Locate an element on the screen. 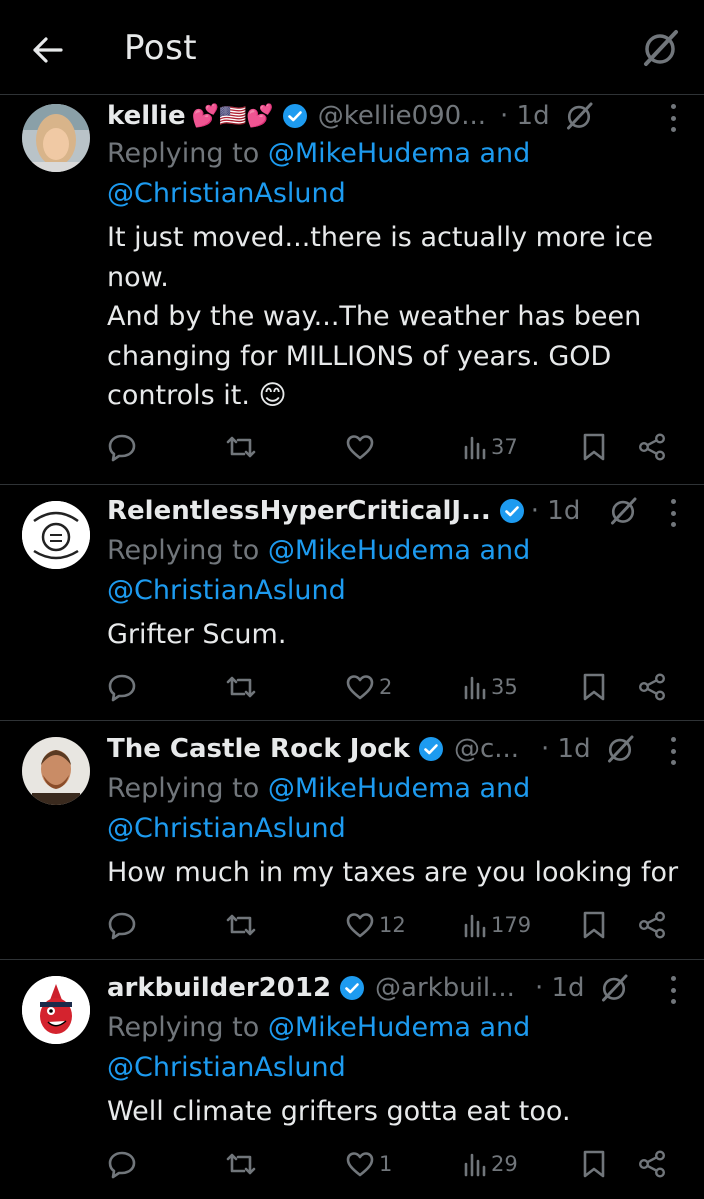 This screenshot has height=1199, width=704. arrow-left-icon is located at coordinates (48, 50).